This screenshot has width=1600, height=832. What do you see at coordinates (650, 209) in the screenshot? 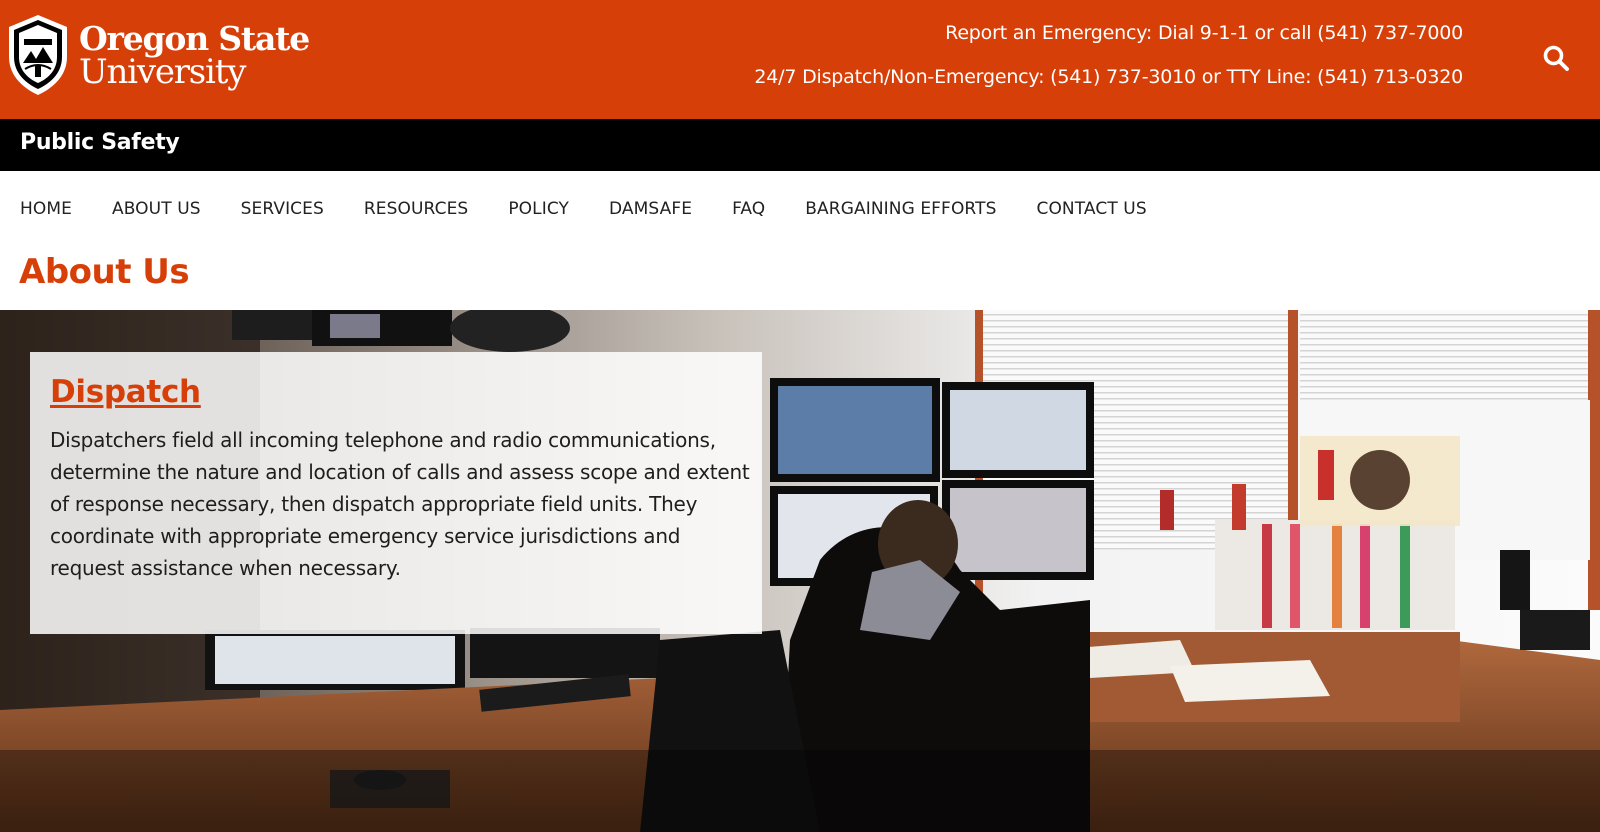
I see `nav-item-damsafe: DAMSAFE` at bounding box center [650, 209].